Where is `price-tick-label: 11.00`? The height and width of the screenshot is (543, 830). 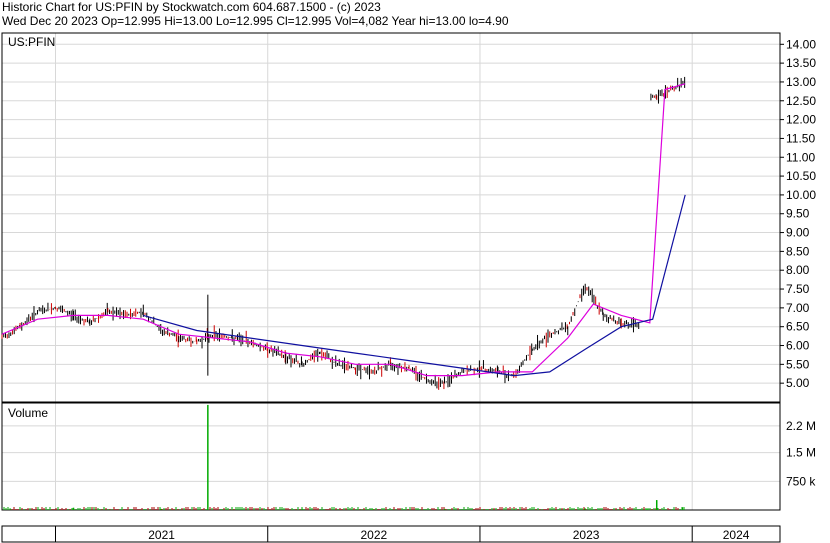 price-tick-label: 11.00 is located at coordinates (800, 157).